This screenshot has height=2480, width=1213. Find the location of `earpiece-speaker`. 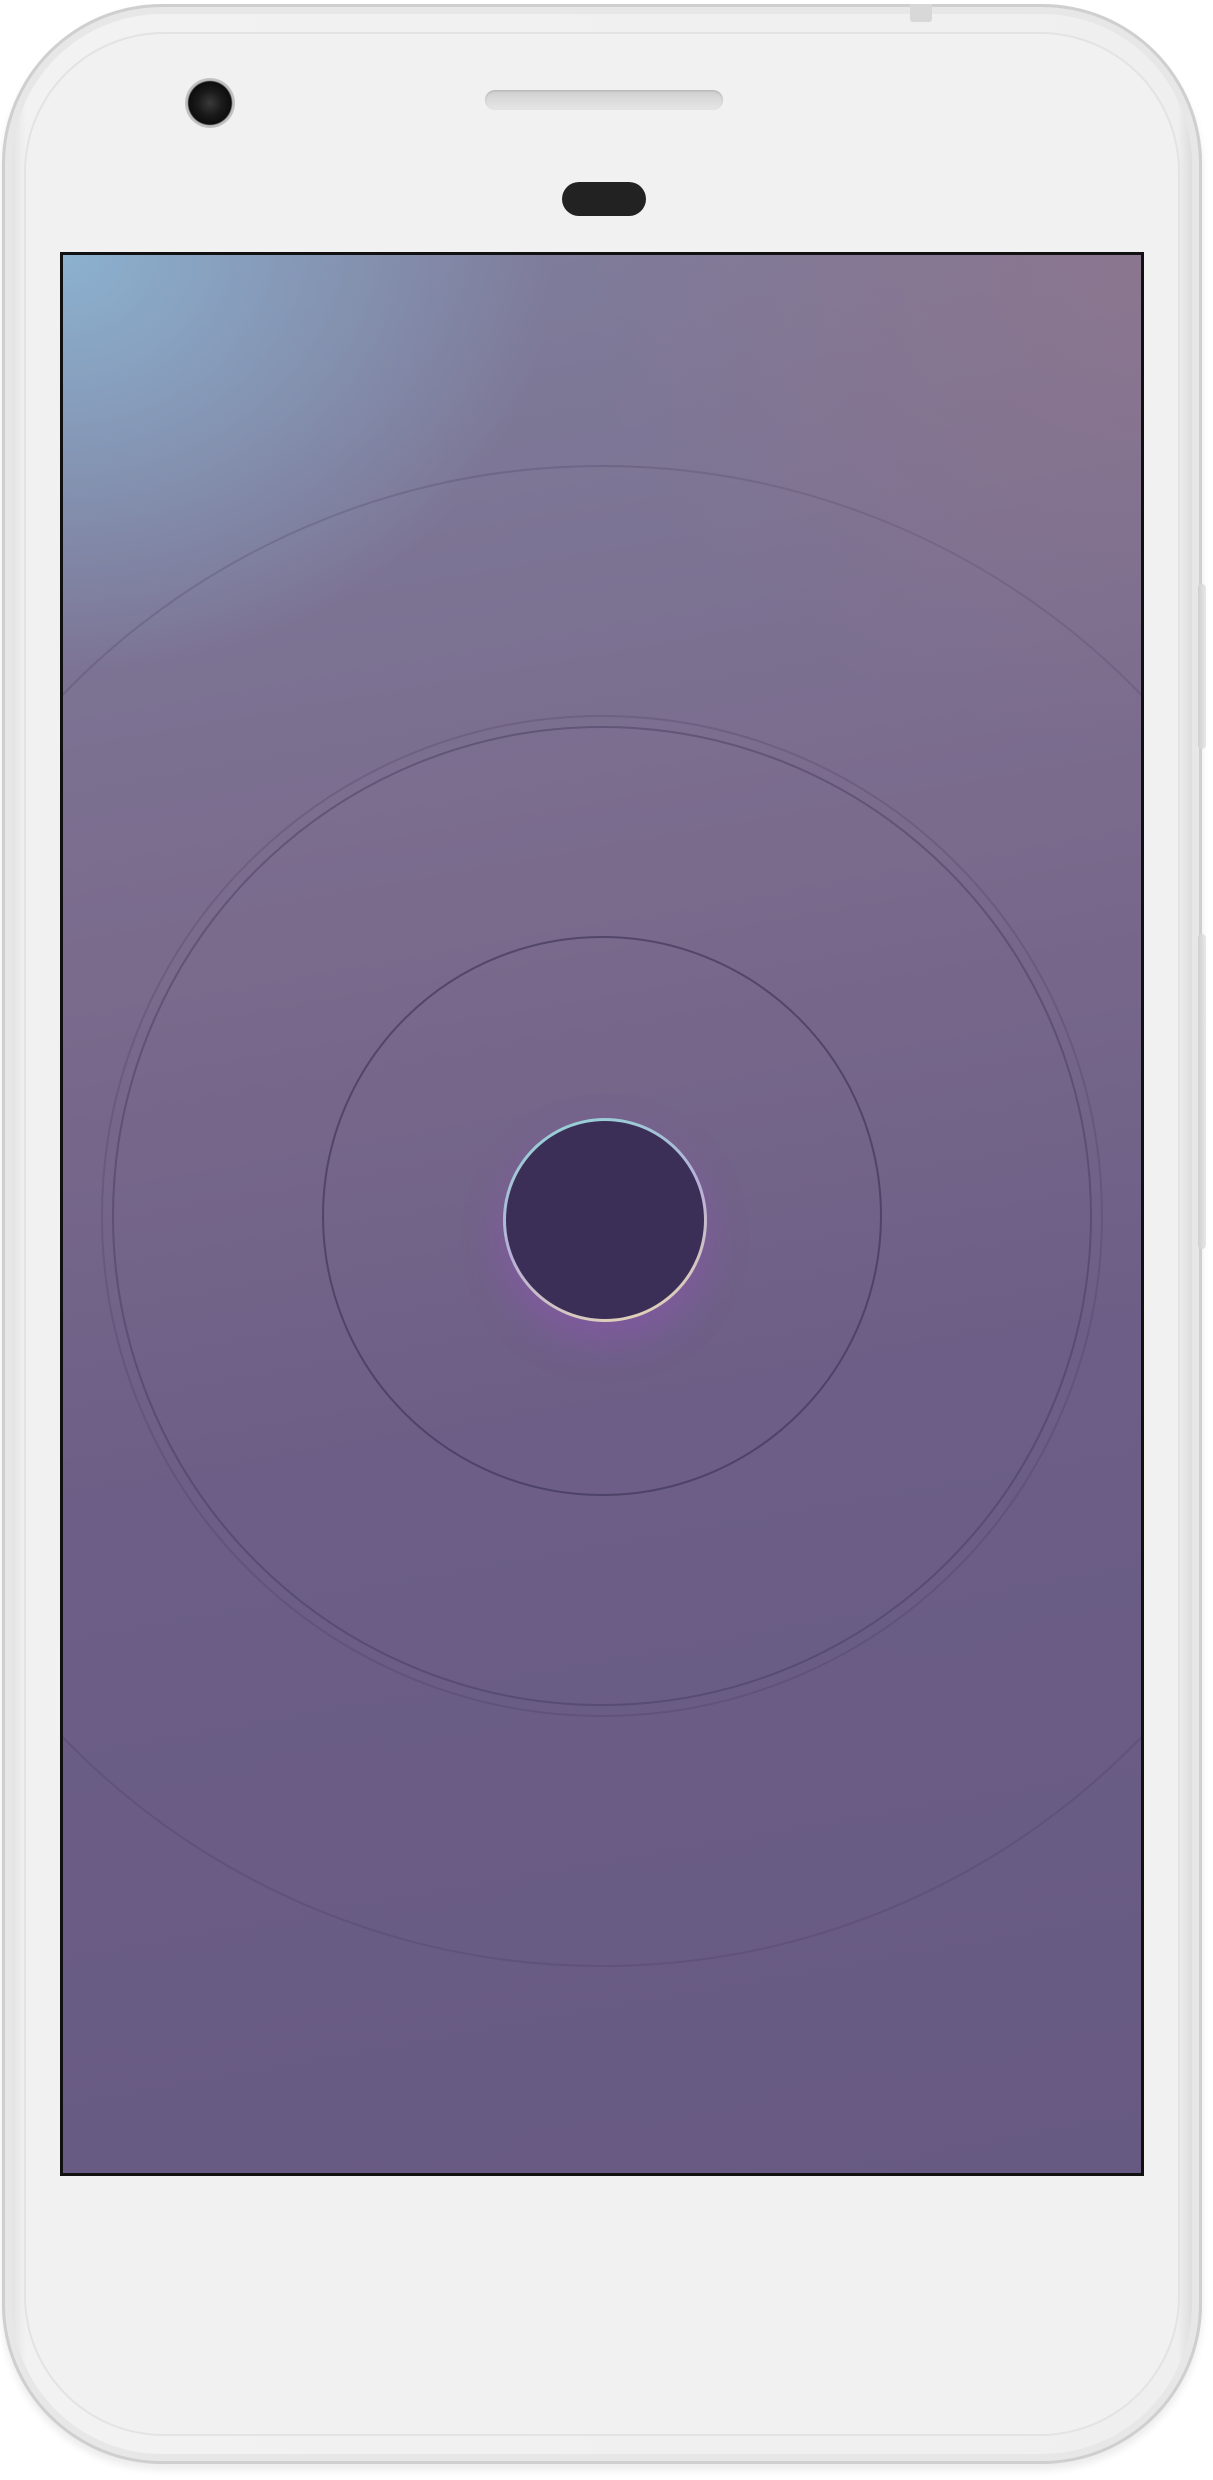

earpiece-speaker is located at coordinates (604, 100).